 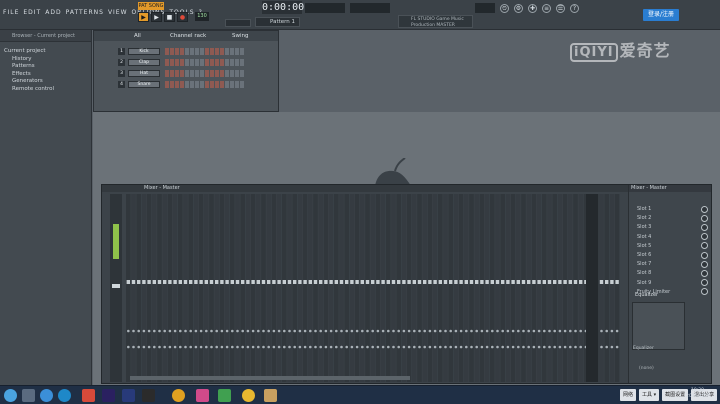 I want to click on channel-number: 3, so click(x=121, y=73).